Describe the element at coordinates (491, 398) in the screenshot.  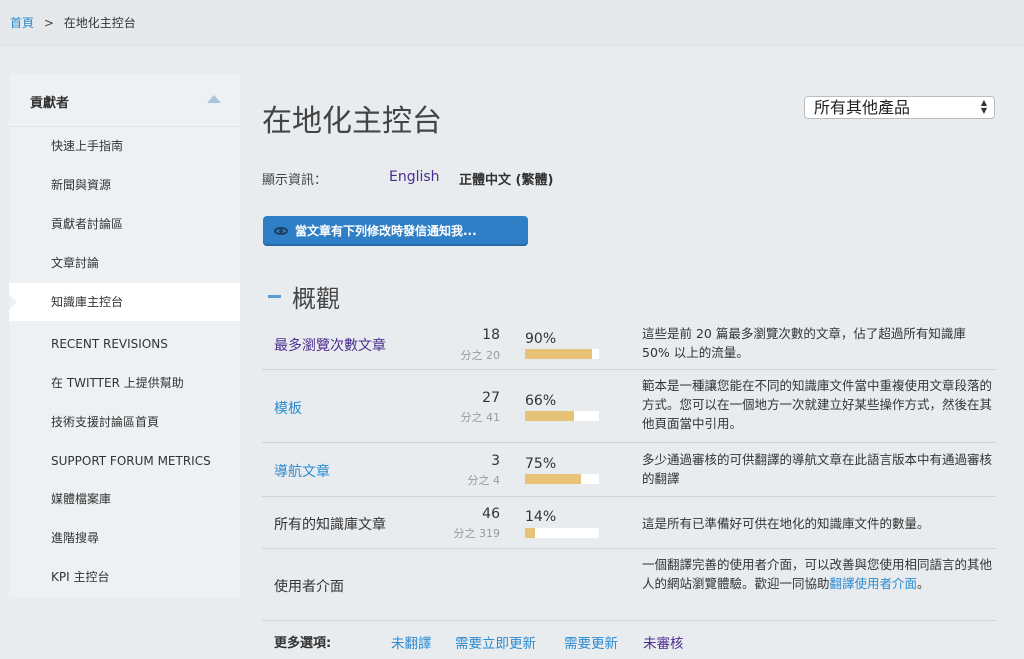
I see `row-count: 27` at that location.